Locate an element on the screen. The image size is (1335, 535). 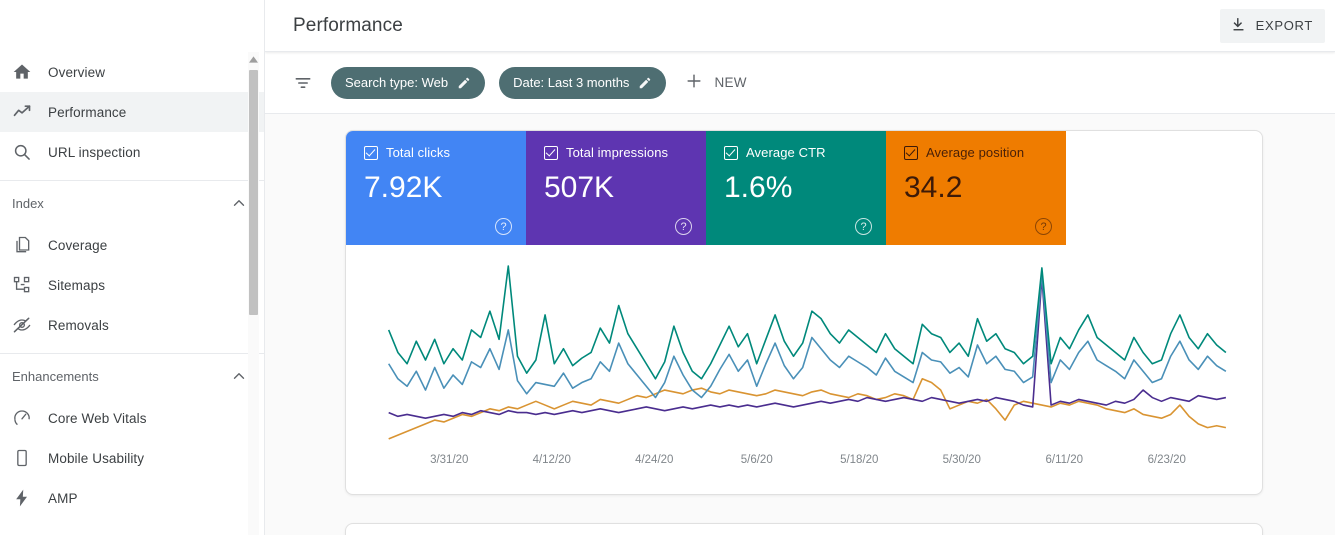
filter-bar: Search type: Web Date: Last 3 months NEW is located at coordinates (800, 83).